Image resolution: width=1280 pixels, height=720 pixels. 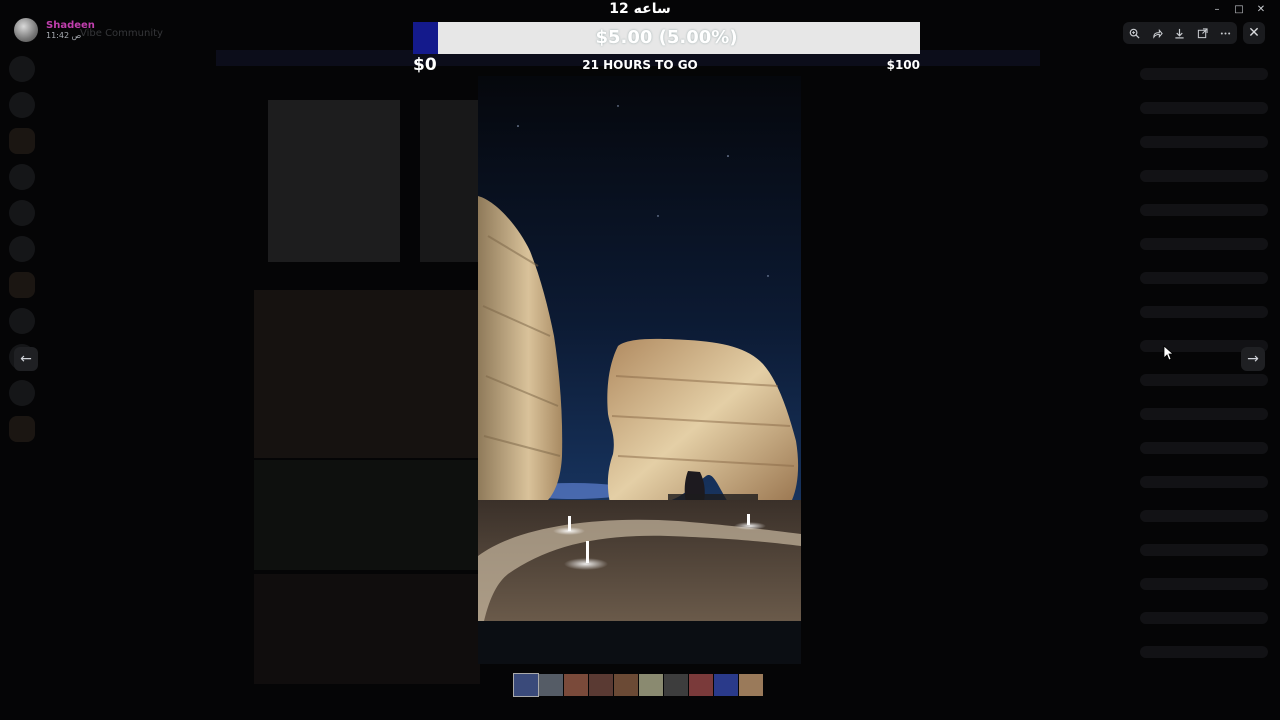 I want to click on image-viewer-toolbar, so click(x=1180, y=33).